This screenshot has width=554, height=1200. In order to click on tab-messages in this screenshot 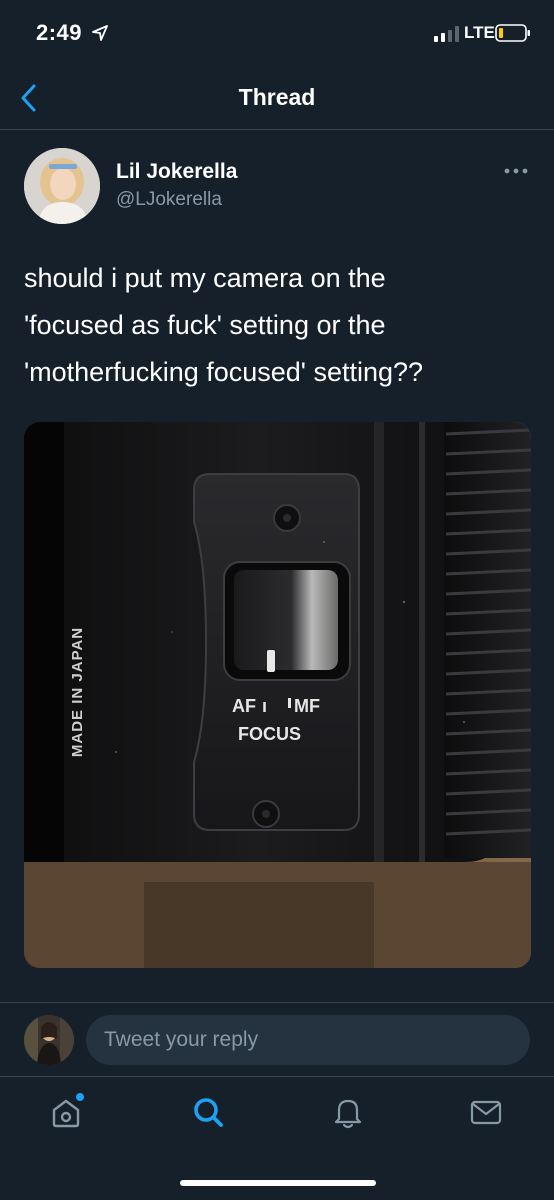, I will do `click(486, 1112)`.